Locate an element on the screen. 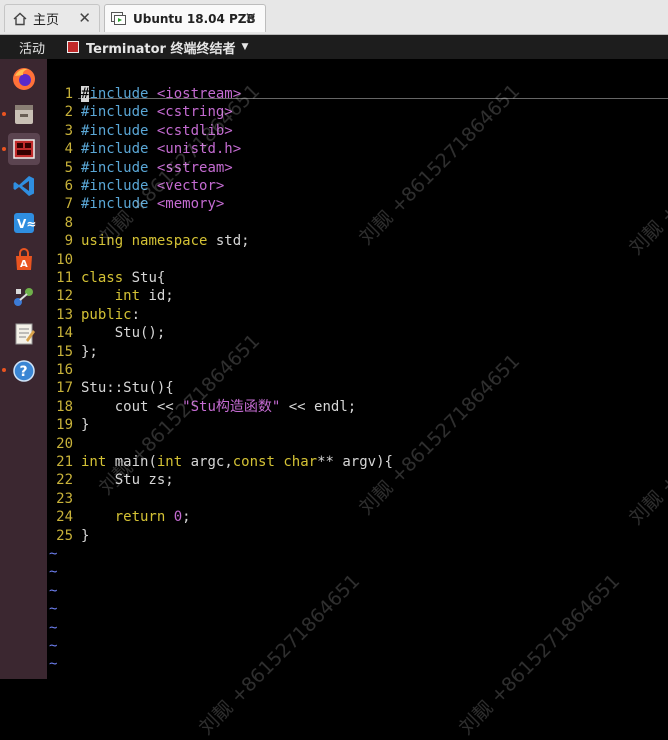  code-line: 16 is located at coordinates (64, 370).